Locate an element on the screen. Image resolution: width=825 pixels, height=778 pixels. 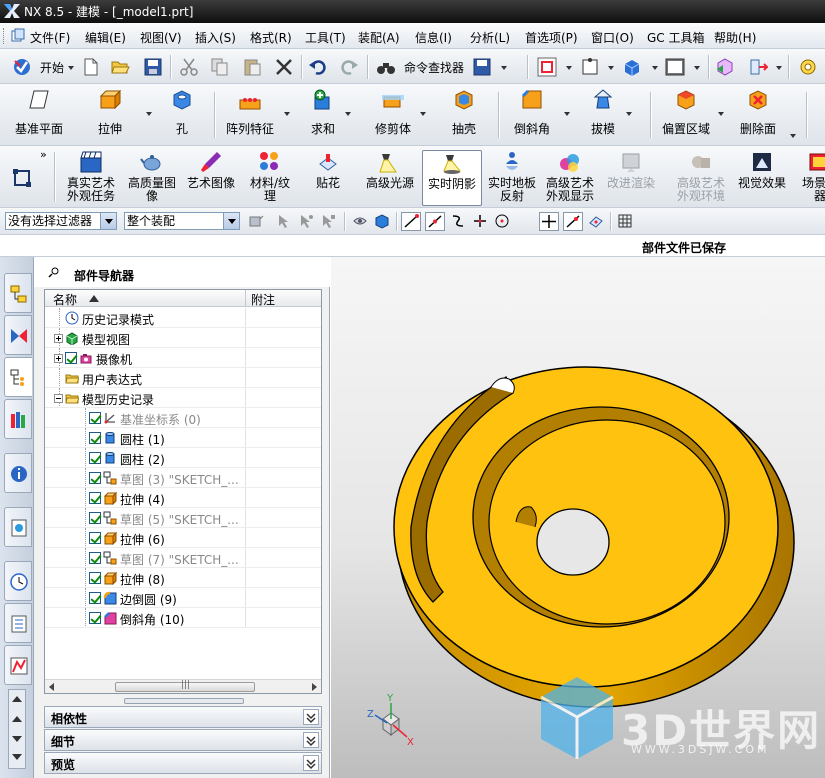
background-icon is located at coordinates (675, 67).